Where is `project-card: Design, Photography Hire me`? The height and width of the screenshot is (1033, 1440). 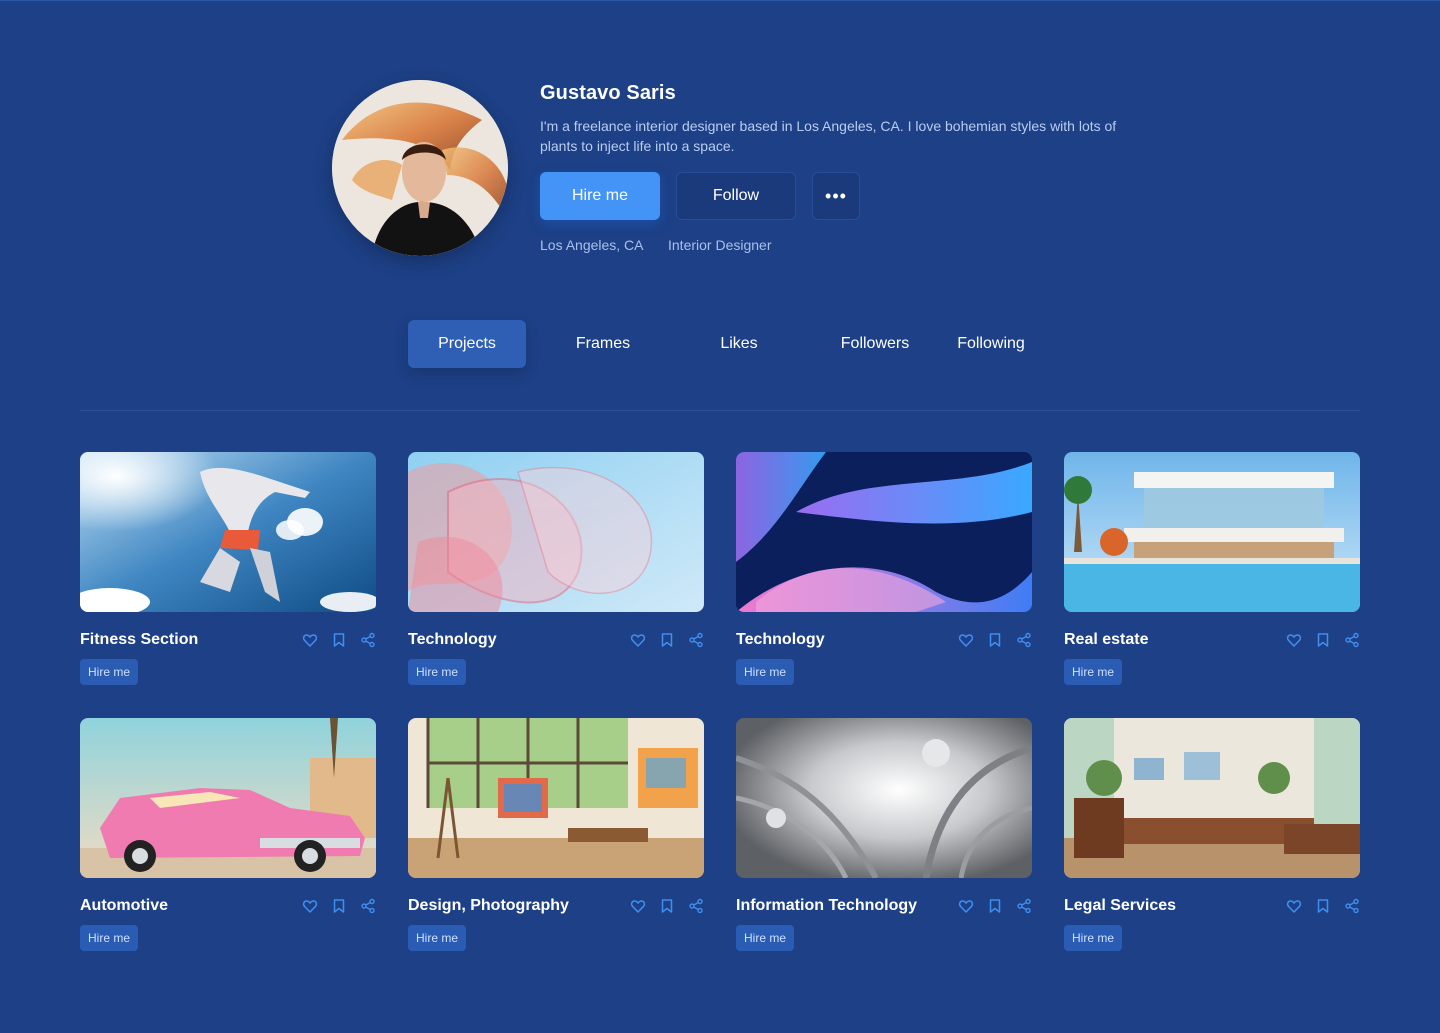
project-card: Design, Photography Hire me is located at coordinates (556, 838).